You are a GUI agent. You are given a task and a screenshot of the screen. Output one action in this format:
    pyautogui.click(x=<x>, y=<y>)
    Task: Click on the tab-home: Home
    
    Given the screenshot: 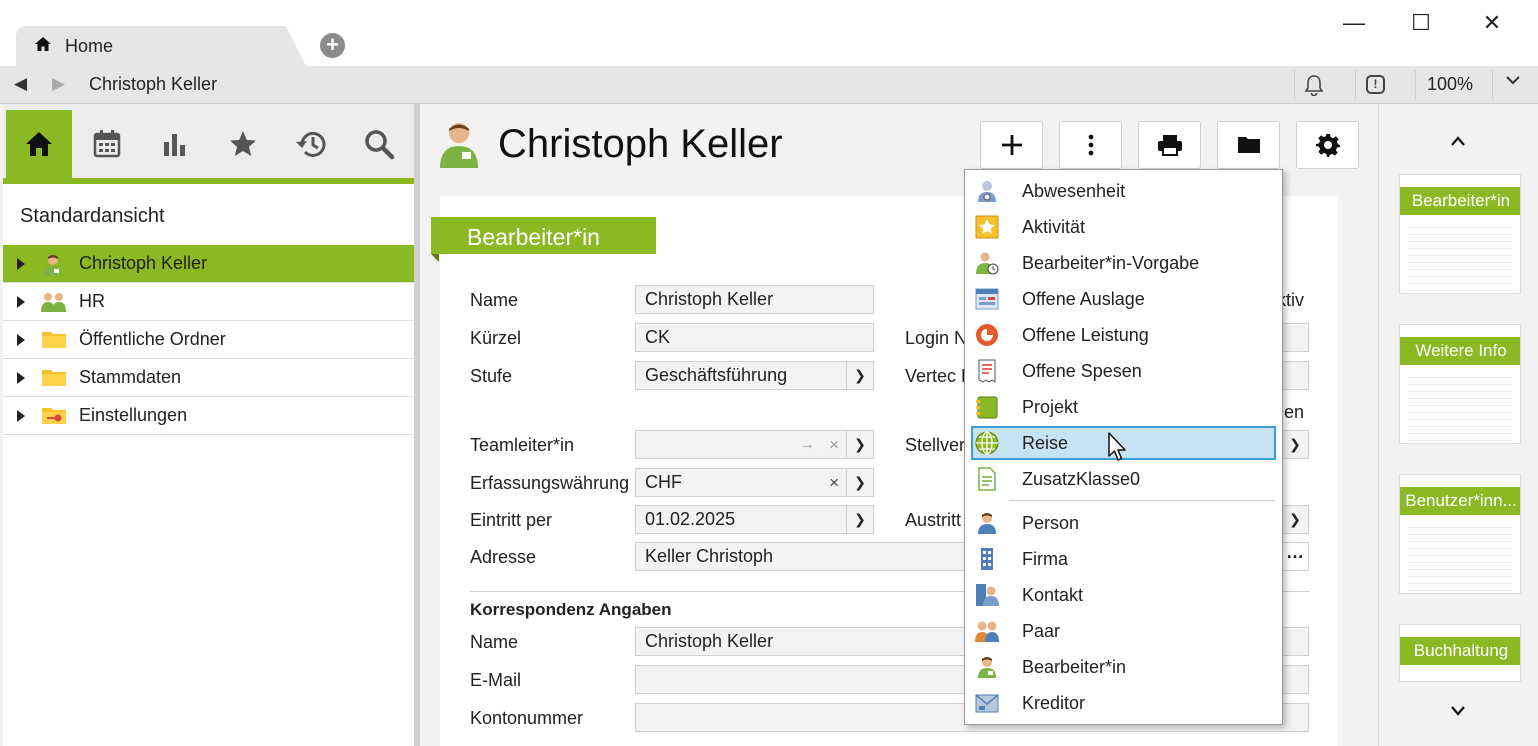 What is the action you would take?
    pyautogui.click(x=161, y=46)
    